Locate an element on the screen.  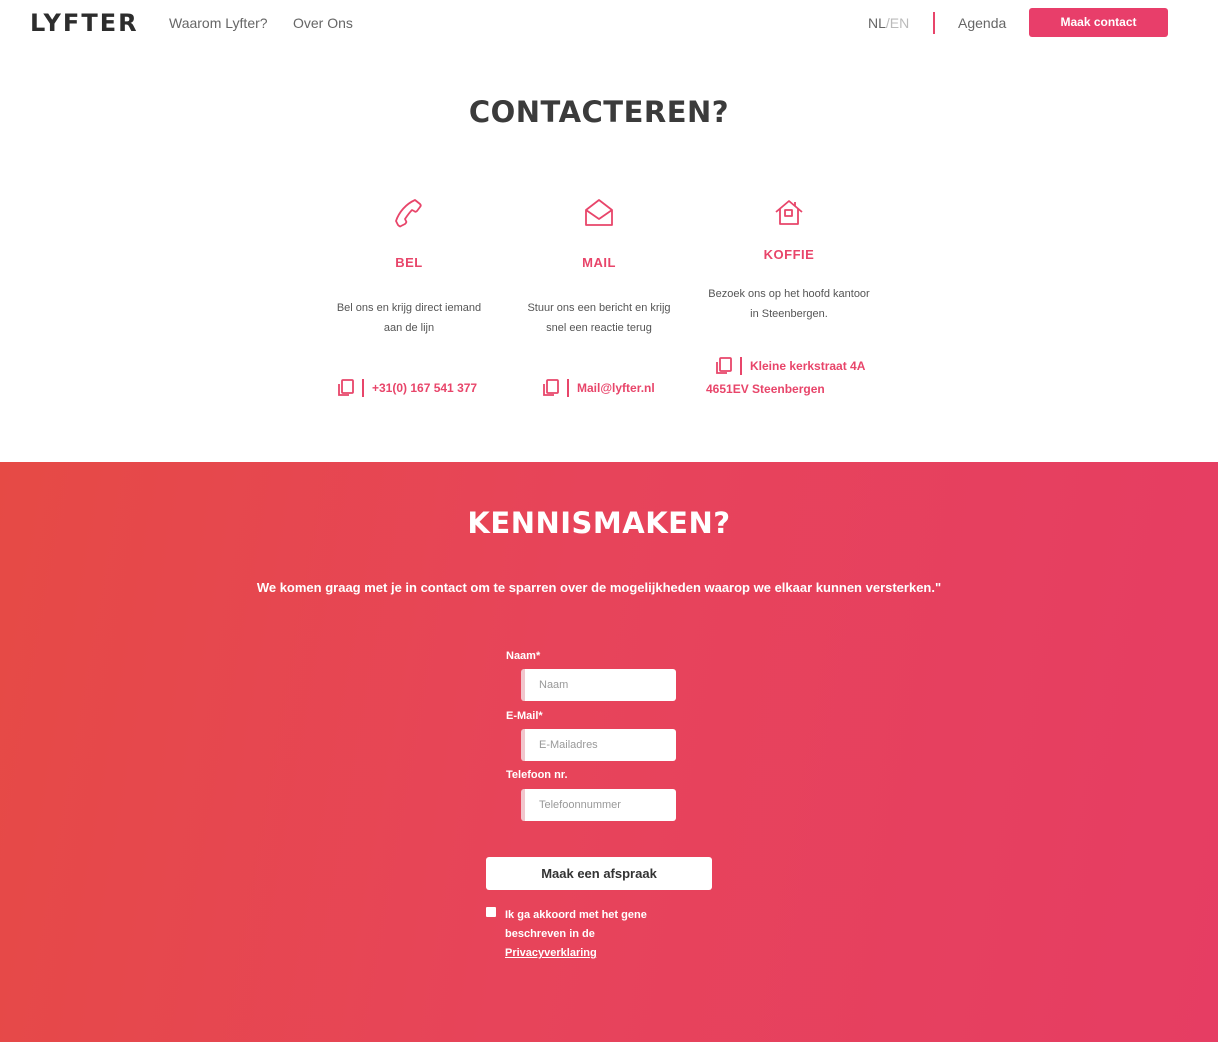
kennismaken-heading: KENNISMAKEN? is located at coordinates (599, 523).